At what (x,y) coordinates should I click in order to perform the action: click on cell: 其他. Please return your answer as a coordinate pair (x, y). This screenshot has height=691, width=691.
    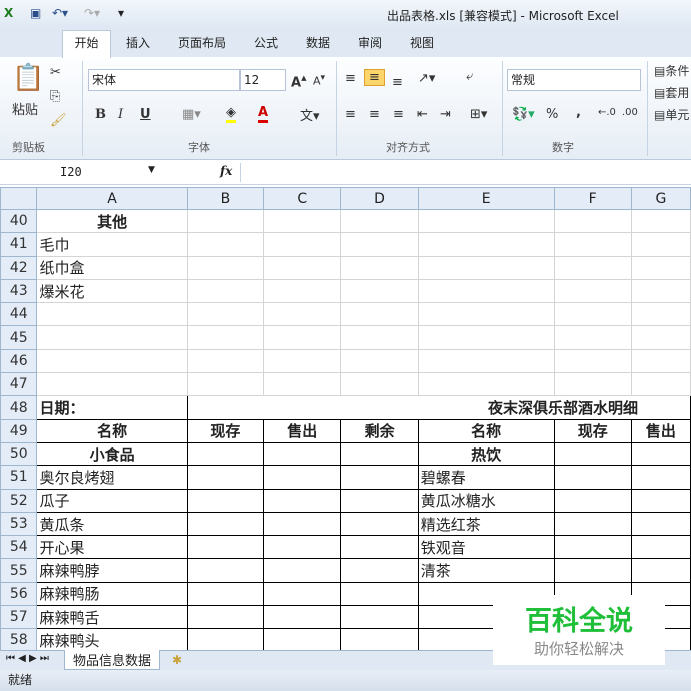
    Looking at the image, I should click on (112, 221).